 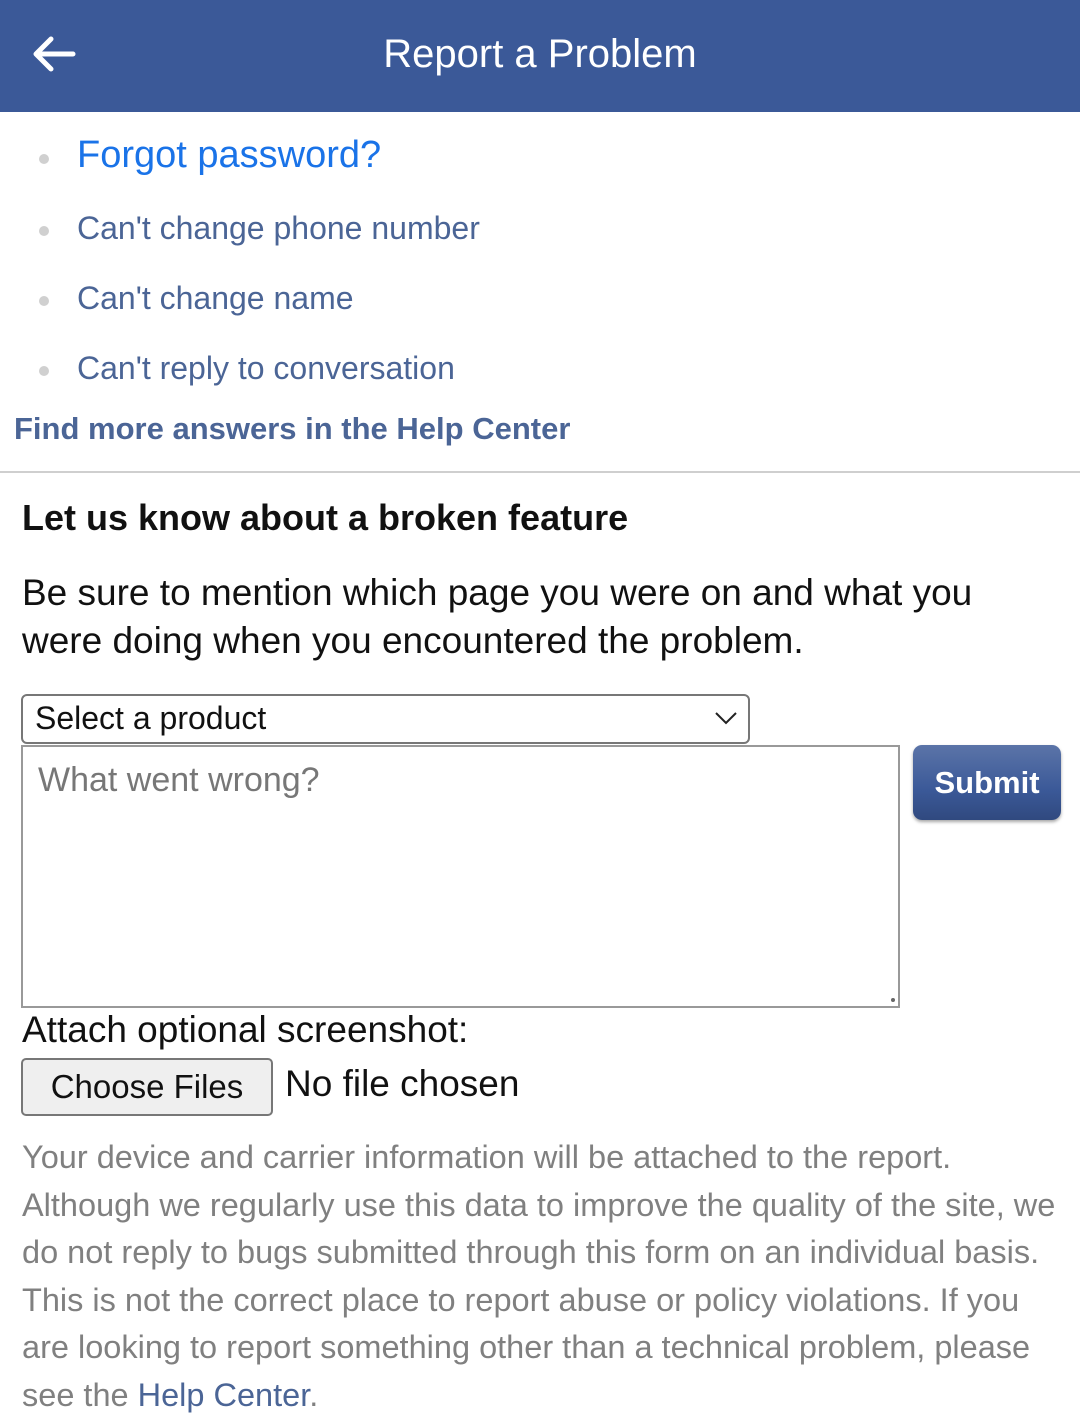 I want to click on app-header: Report a Problem, so click(x=540, y=56).